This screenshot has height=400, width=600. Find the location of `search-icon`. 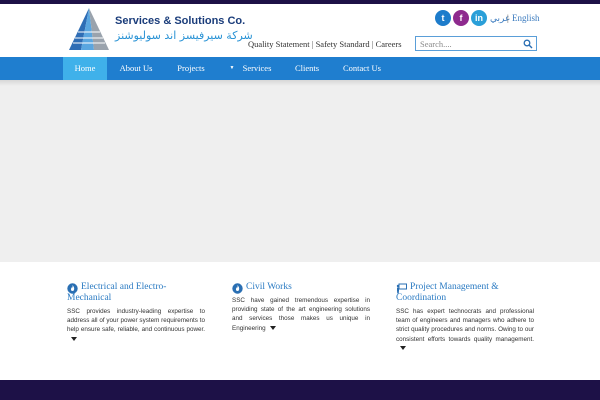

search-icon is located at coordinates (528, 44).